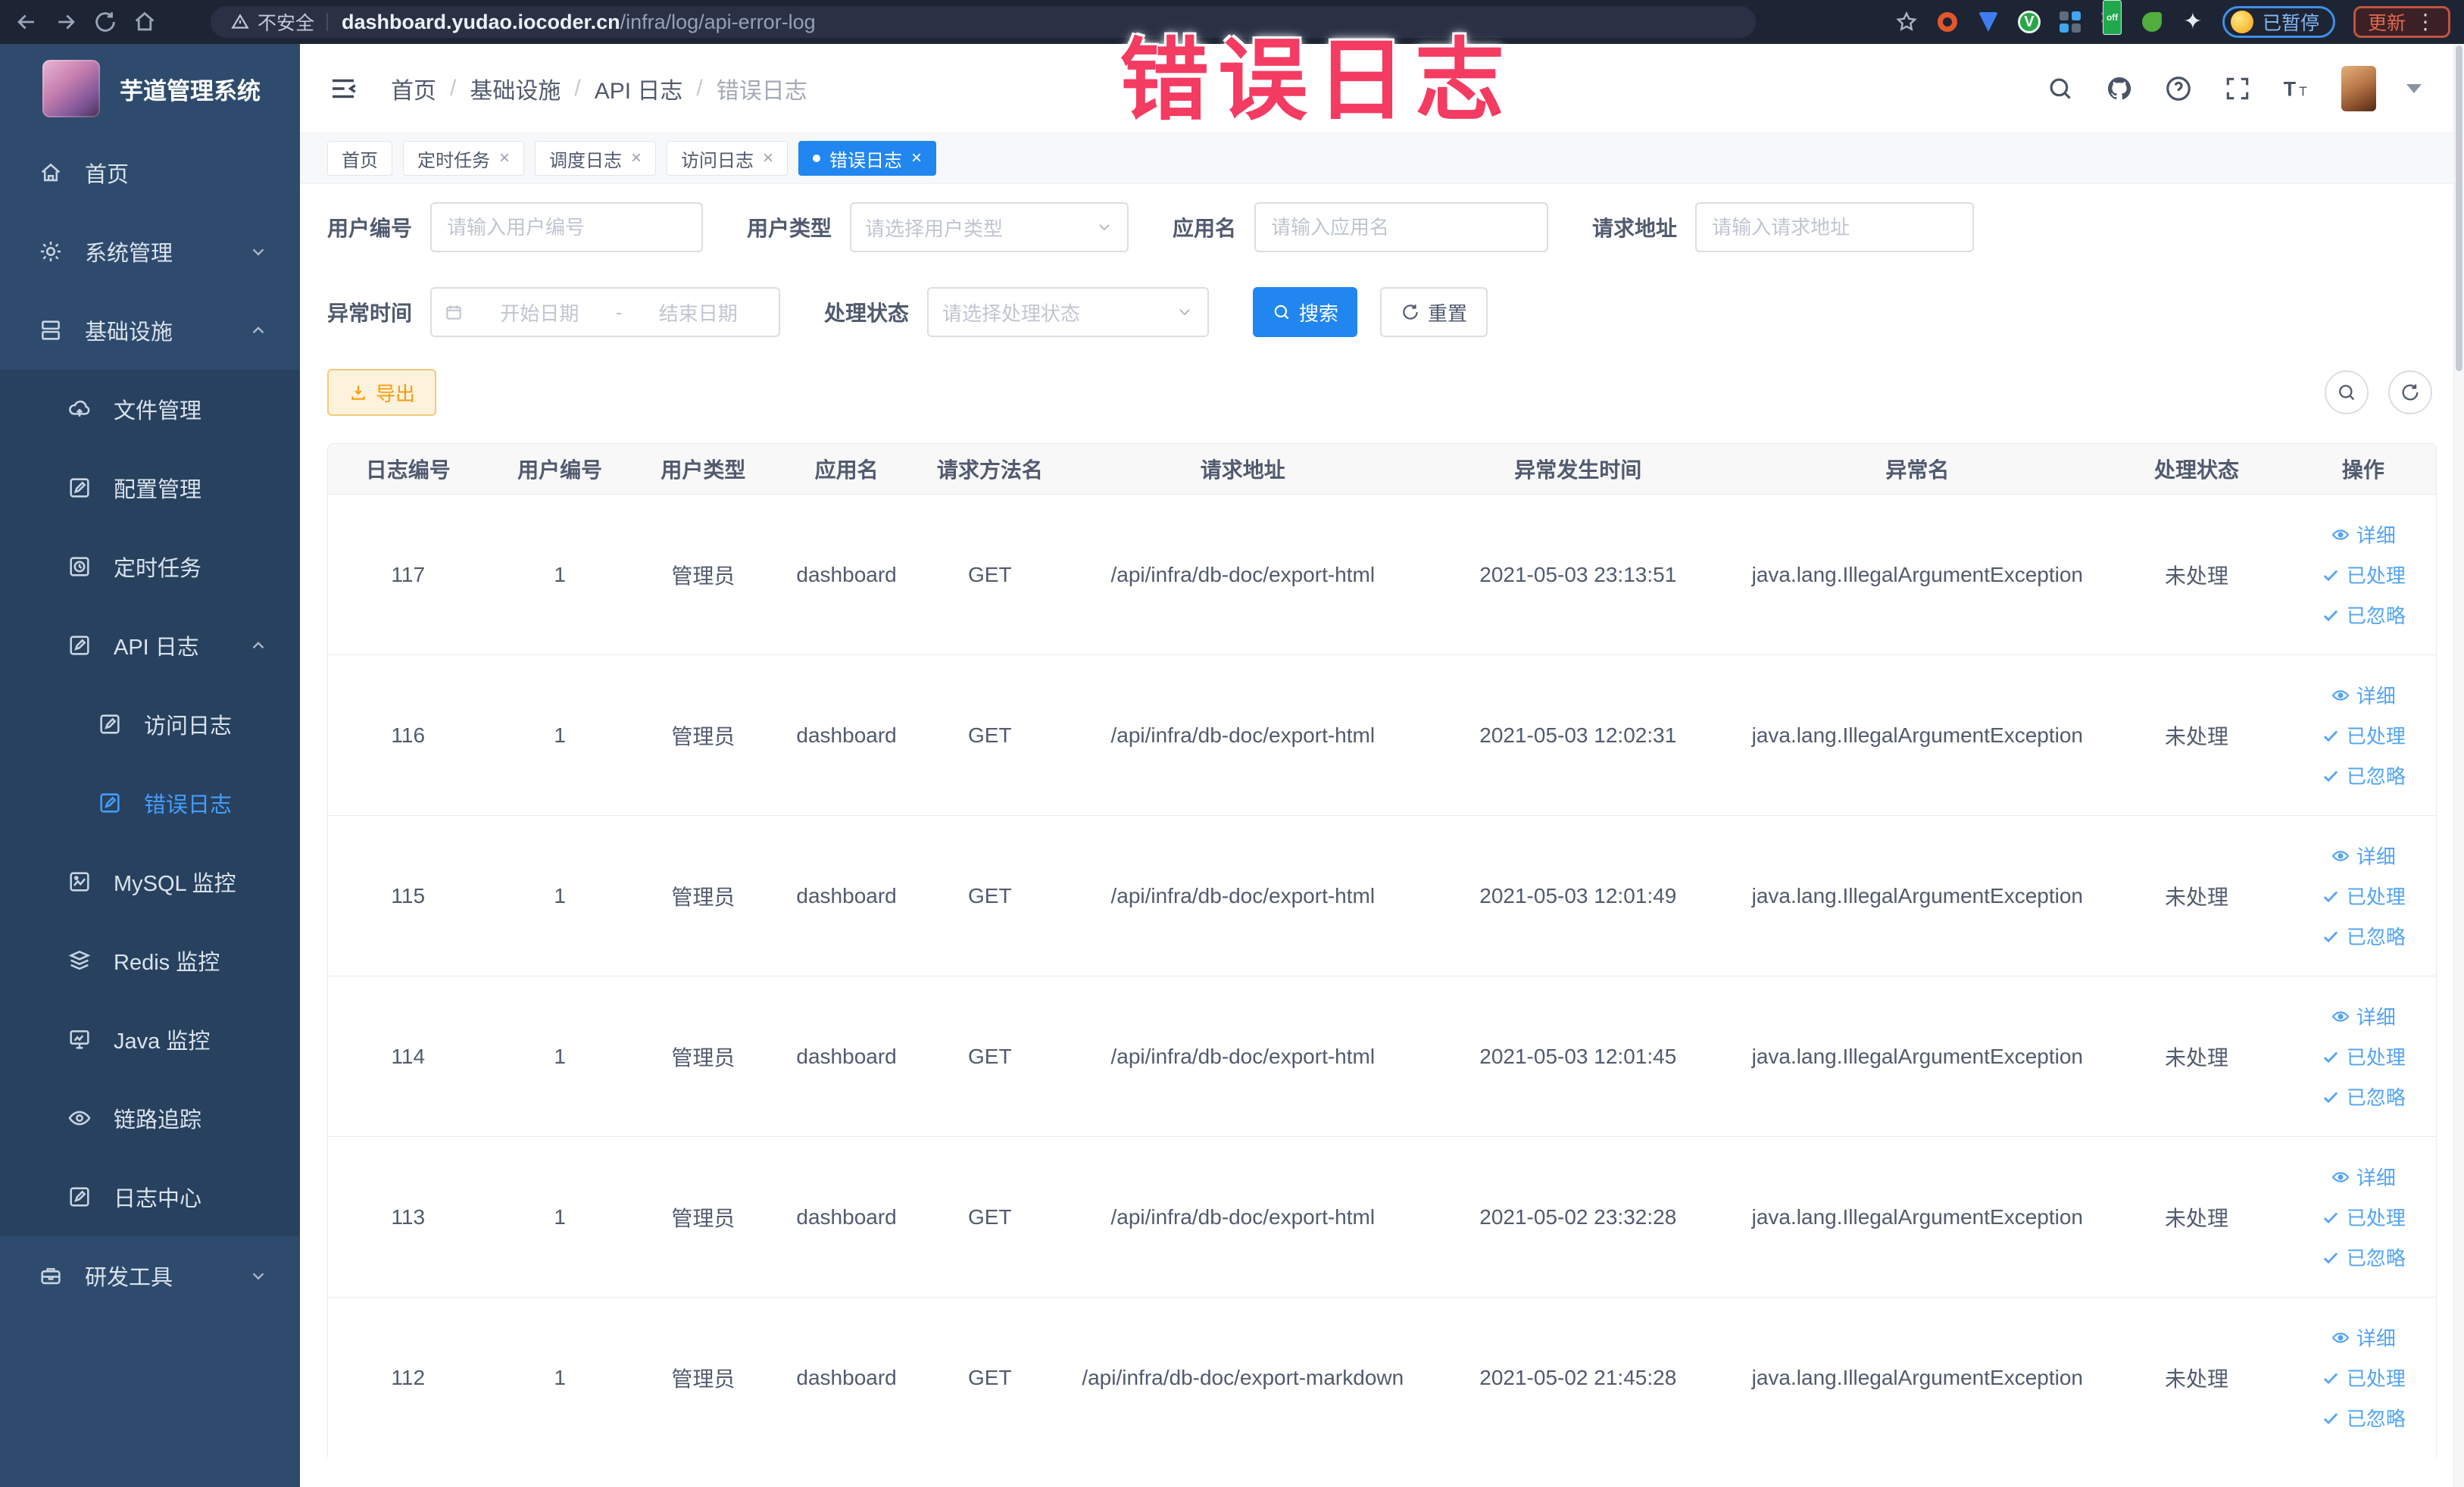 The image size is (2464, 1487). I want to click on sidebar-item-8: 错误日志, so click(150, 803).